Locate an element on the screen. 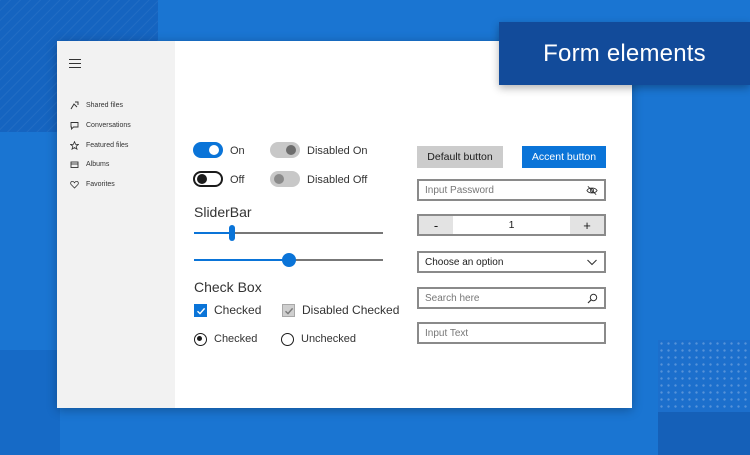 This screenshot has height=455, width=750. sidebar-item-shared-files: Shared files is located at coordinates (96, 105).